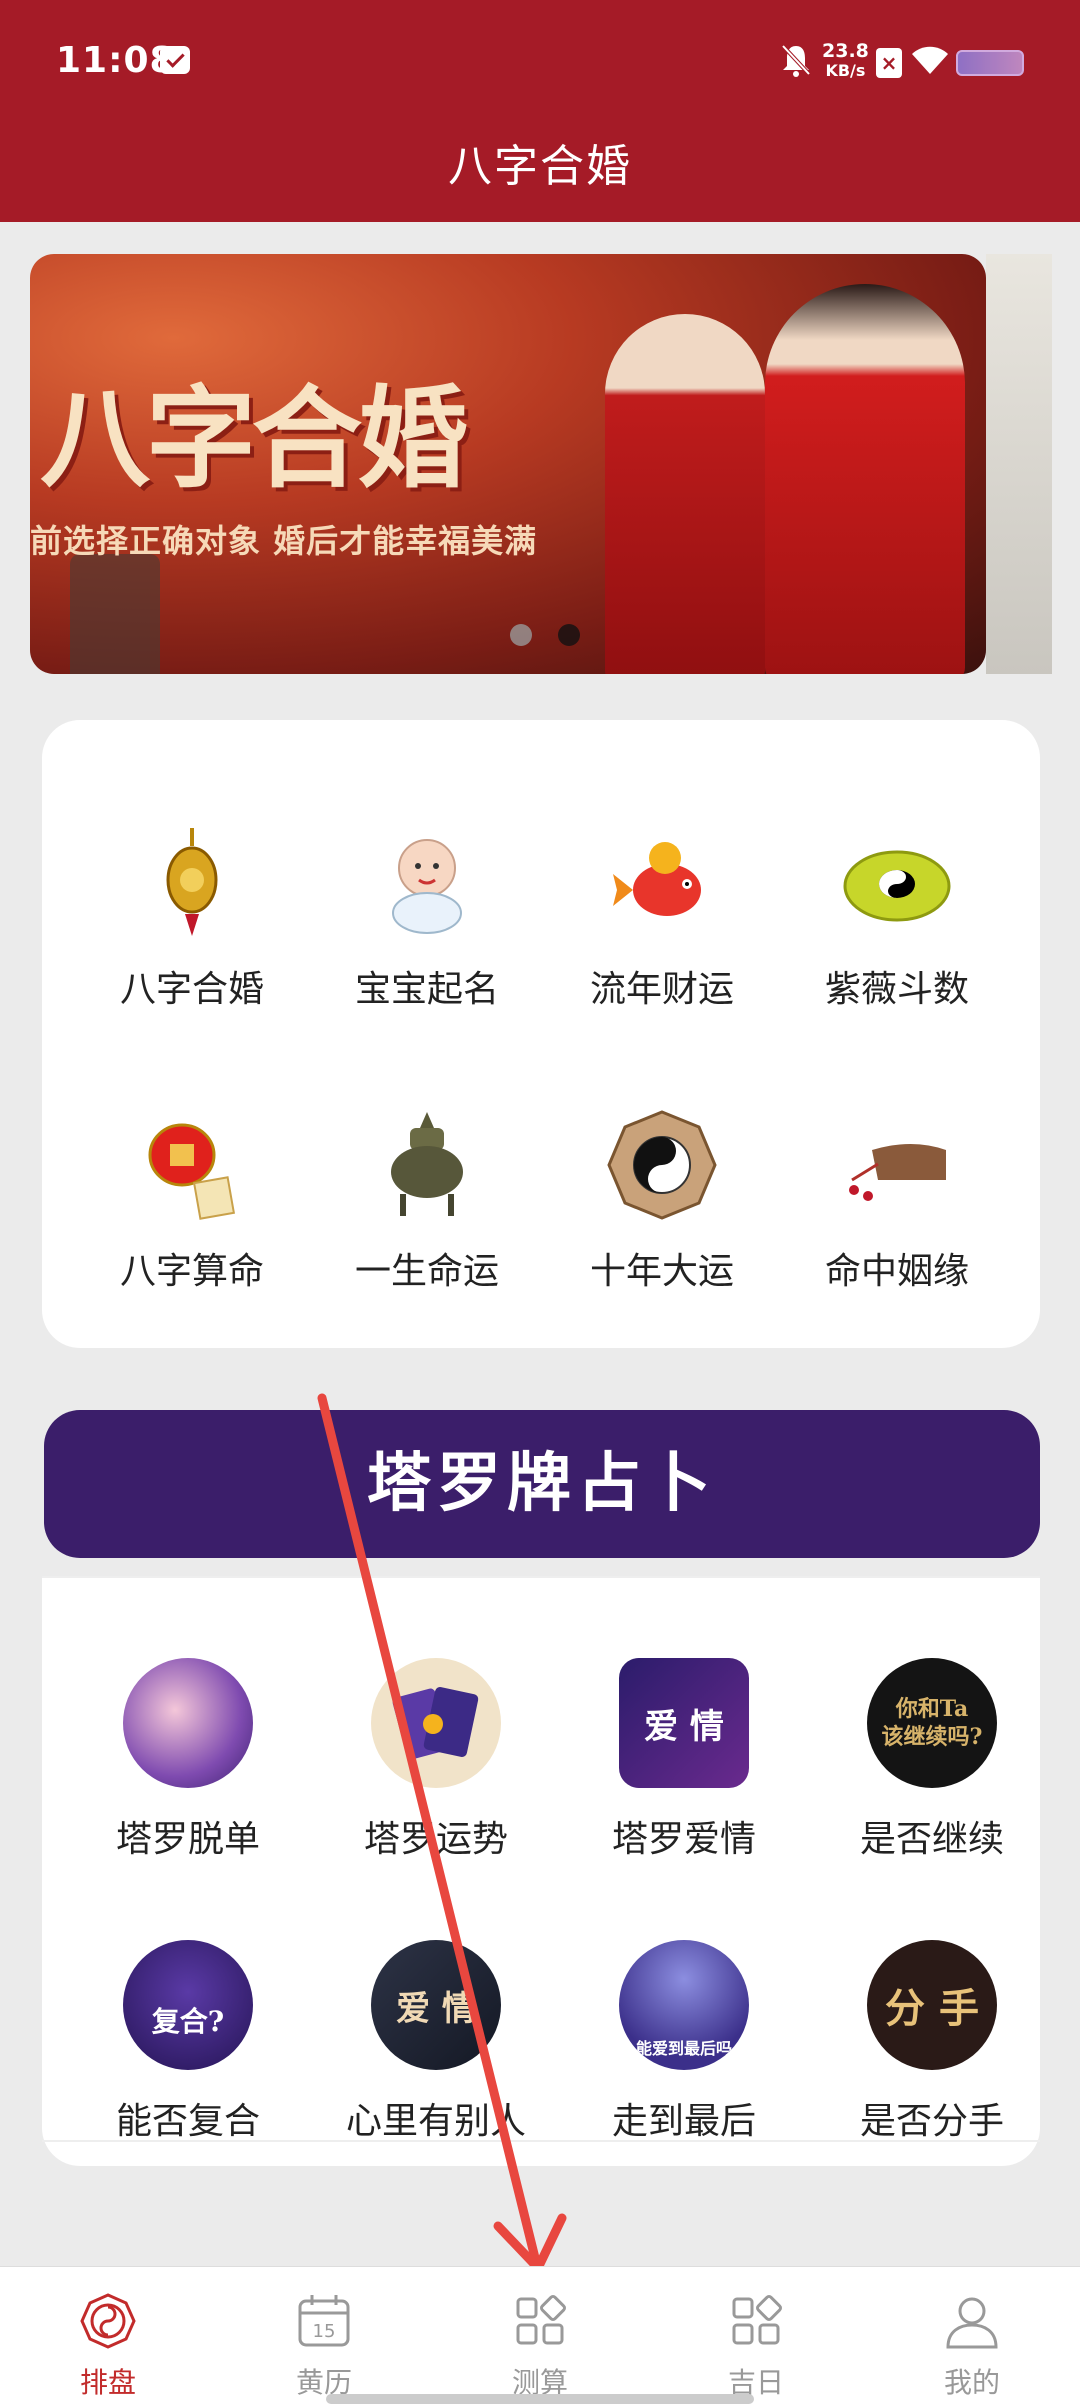 The height and width of the screenshot is (2408, 1080). I want to click on mute-bell-icon, so click(796, 60).